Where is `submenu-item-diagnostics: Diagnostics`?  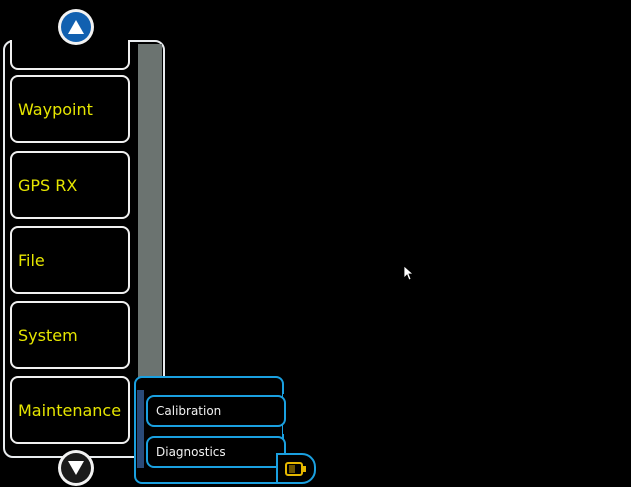 submenu-item-diagnostics: Diagnostics is located at coordinates (216, 452).